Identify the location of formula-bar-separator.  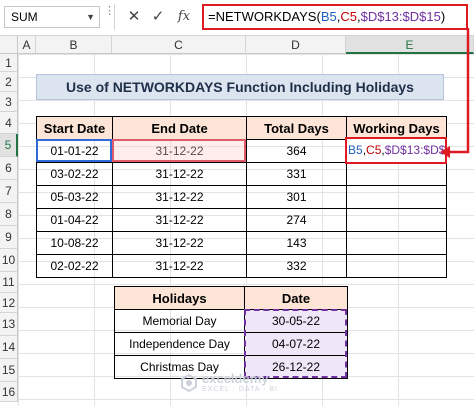
(114, 17).